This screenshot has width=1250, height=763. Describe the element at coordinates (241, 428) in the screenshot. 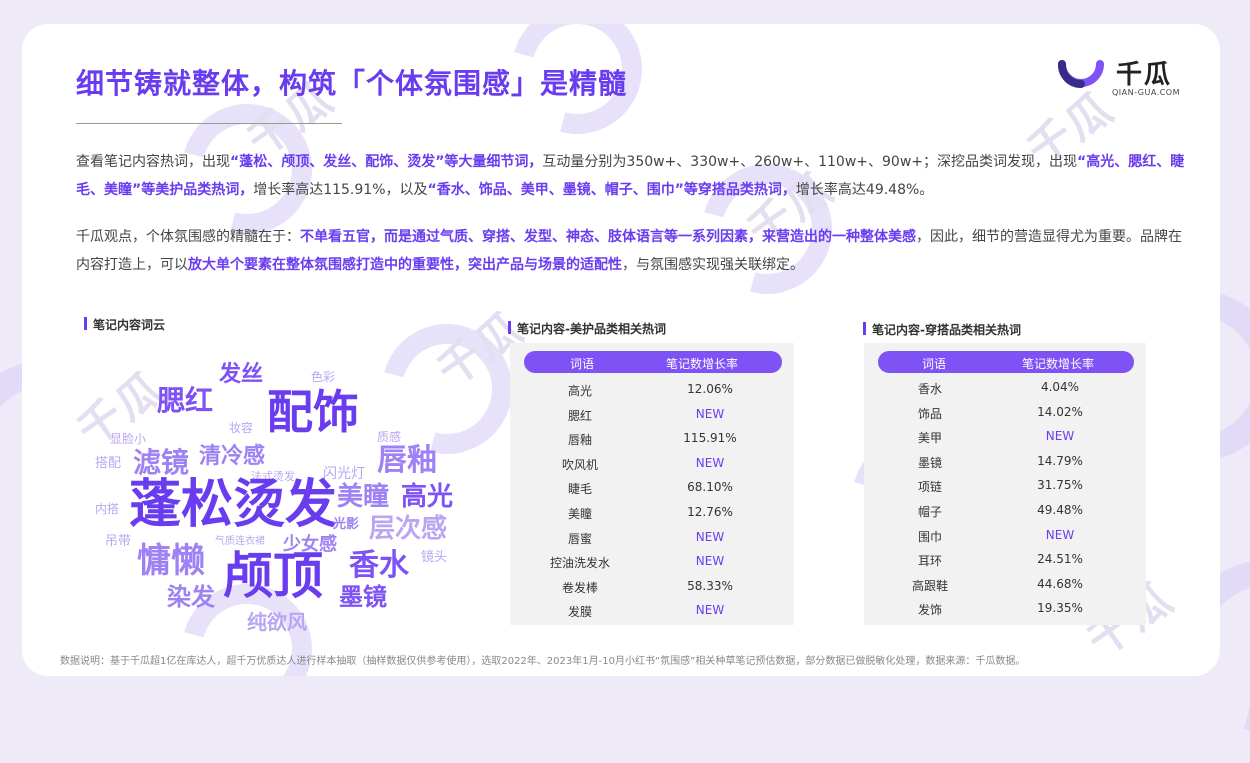

I see `cloud-word: 妆容` at that location.